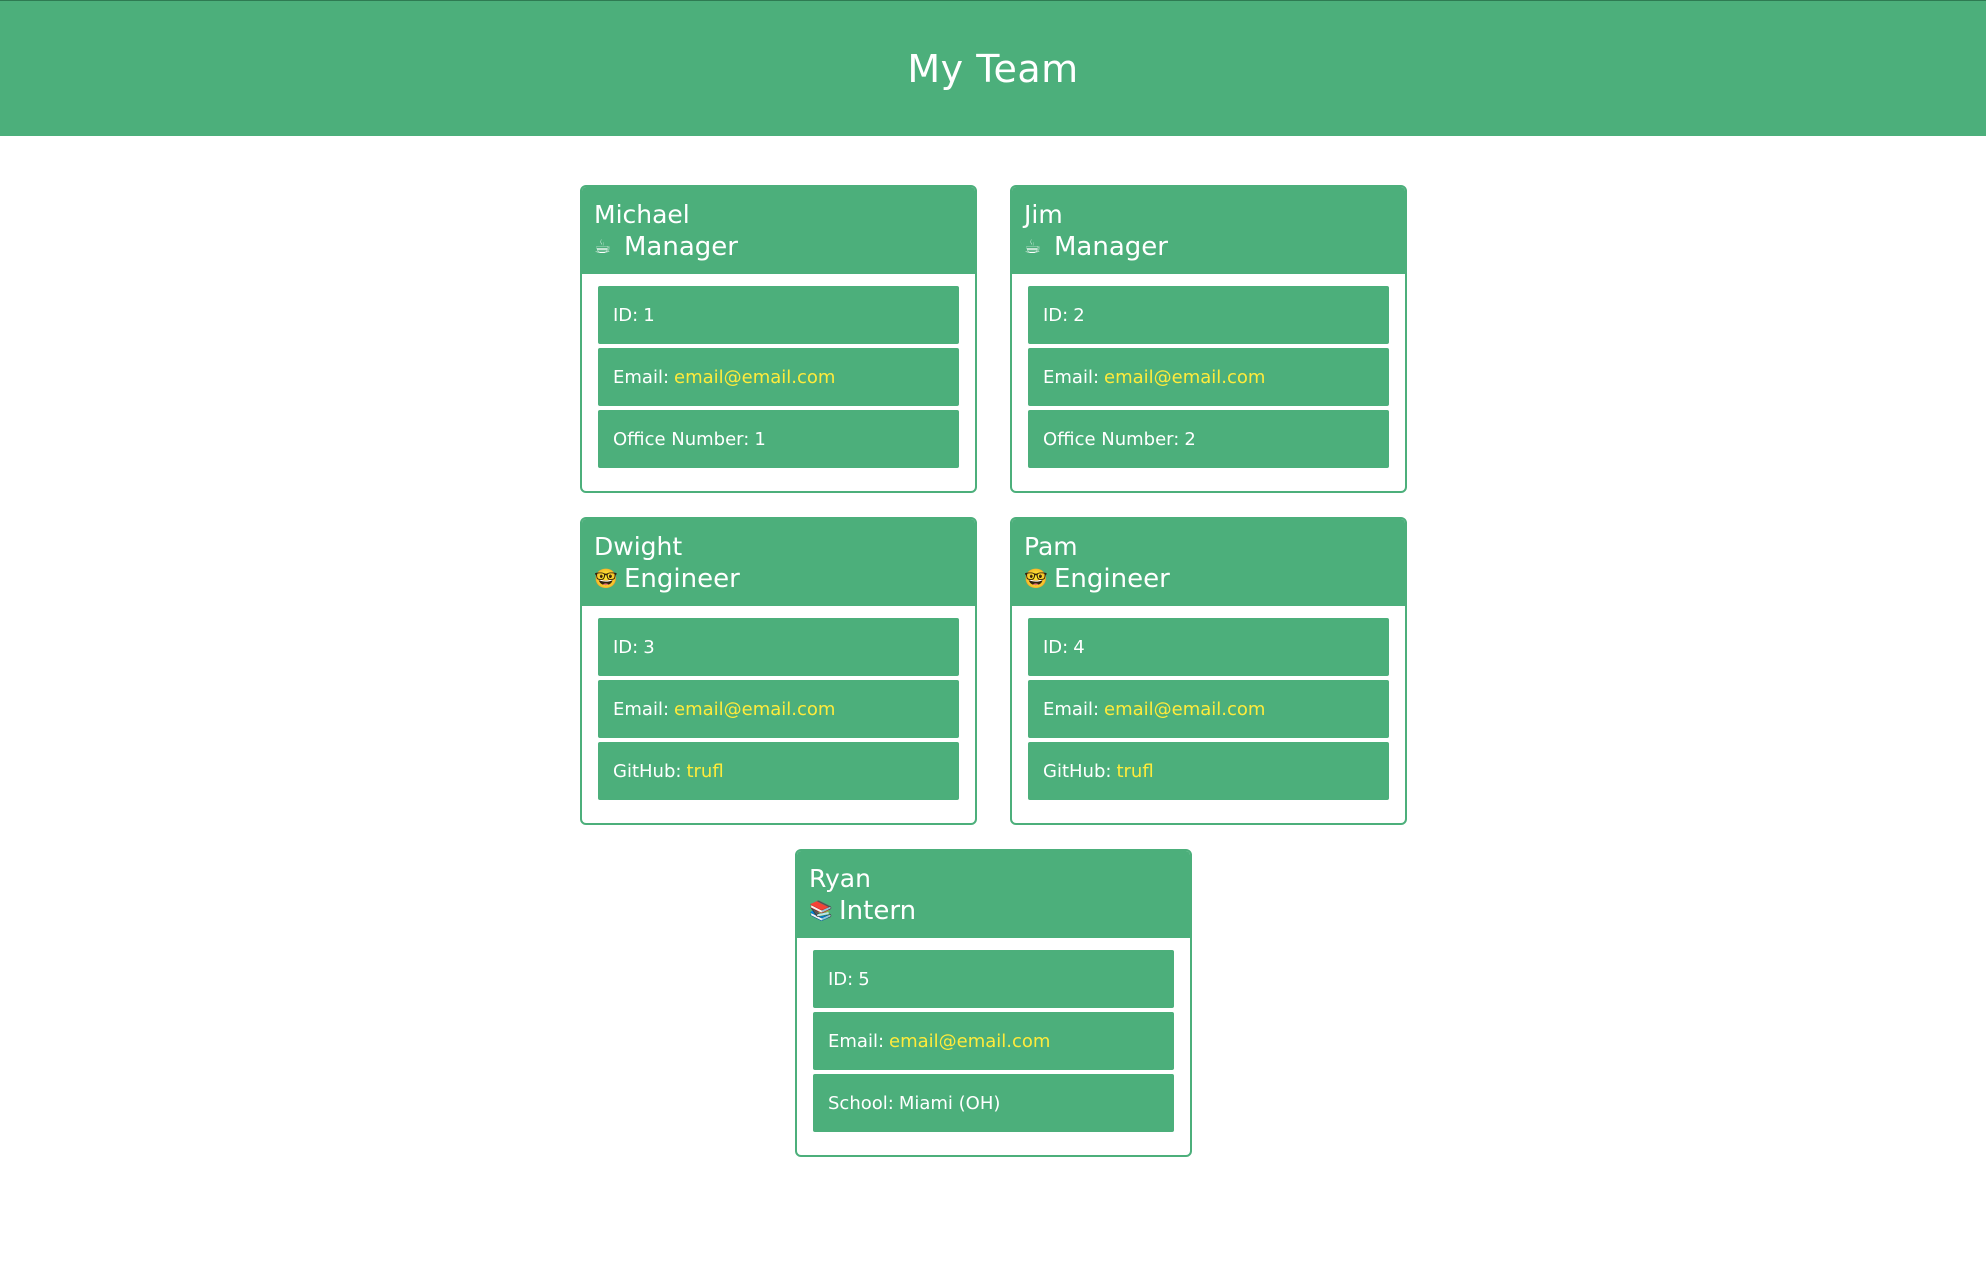 This screenshot has height=1263, width=1986. What do you see at coordinates (1208, 230) in the screenshot?
I see `card-header: Jim ☕ Manager` at bounding box center [1208, 230].